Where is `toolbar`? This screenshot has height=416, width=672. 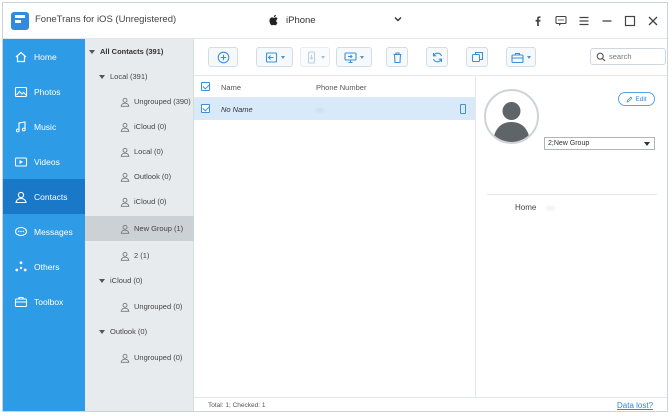 toolbar is located at coordinates (430, 57).